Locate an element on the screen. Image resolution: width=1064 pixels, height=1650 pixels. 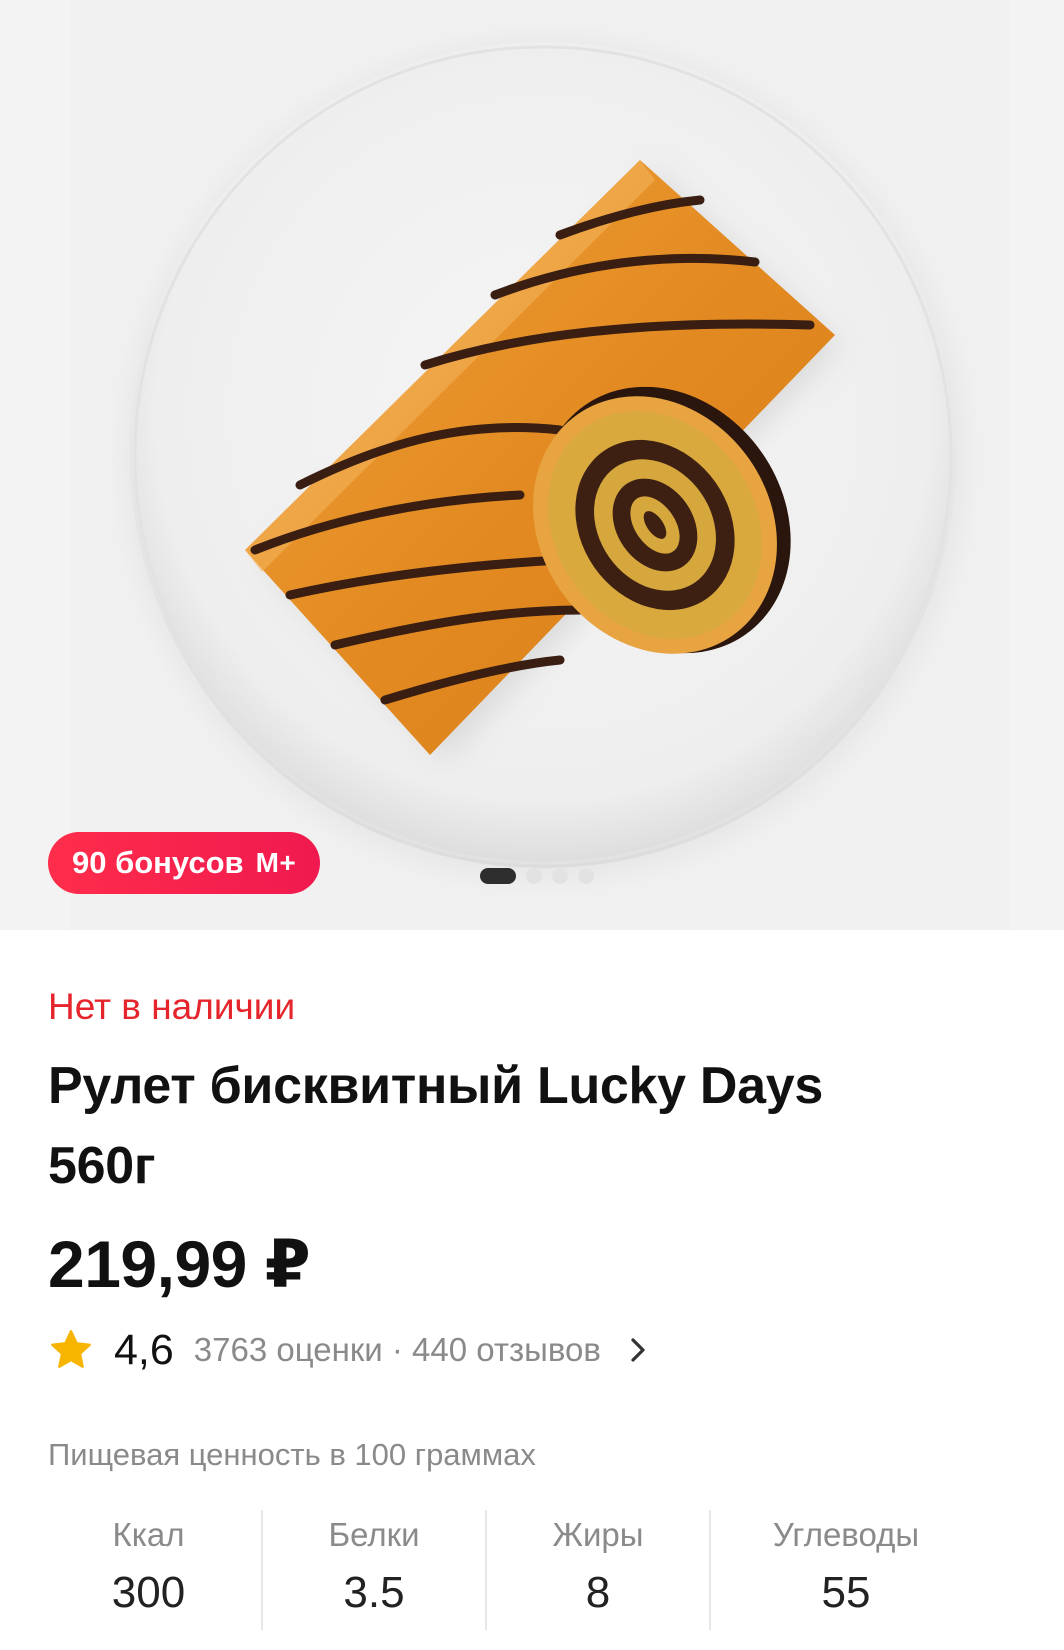
carousel-dot-active is located at coordinates (498, 876).